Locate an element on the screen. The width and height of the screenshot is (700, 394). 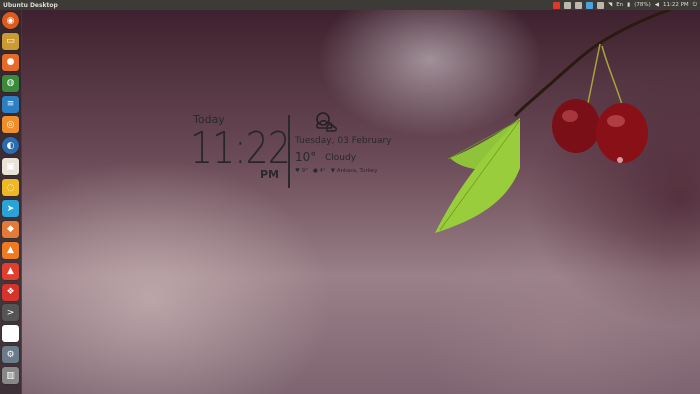
widget-condition: Cloudy is located at coordinates (341, 158).